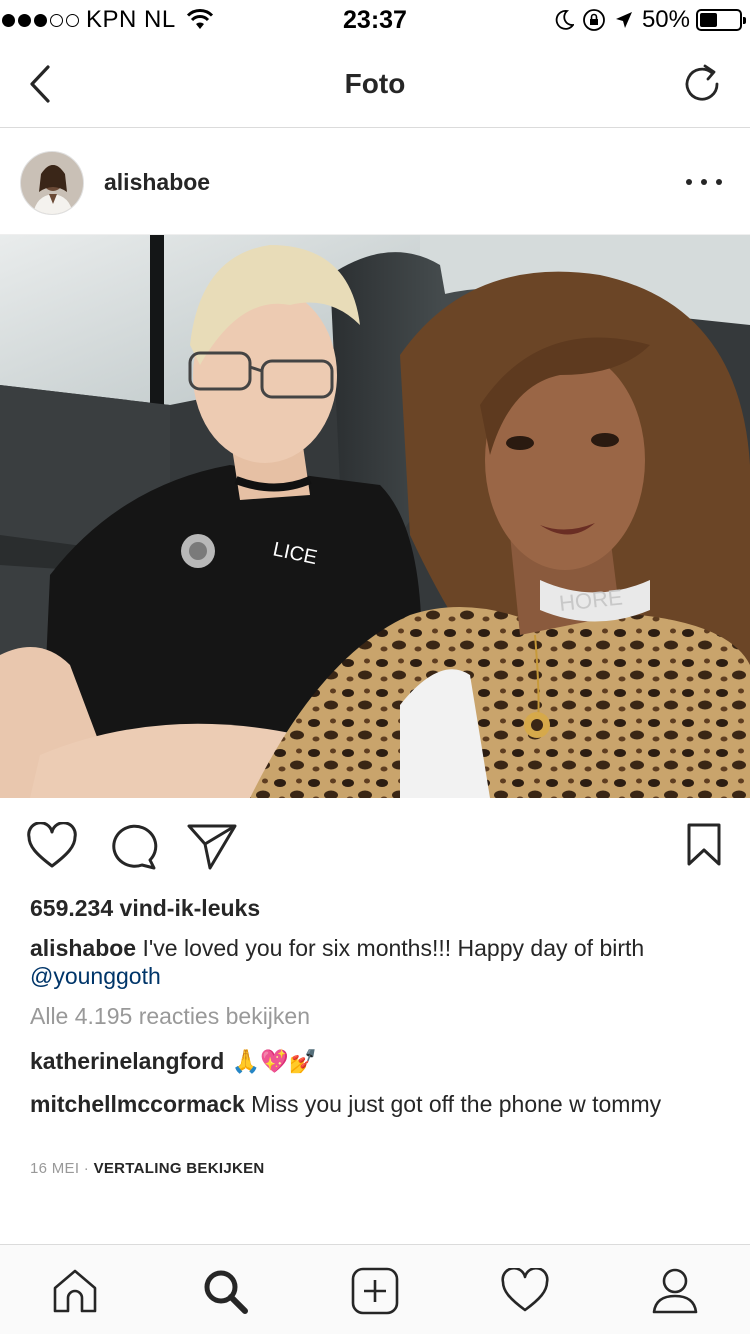  I want to click on navigation-bar: Foto, so click(375, 84).